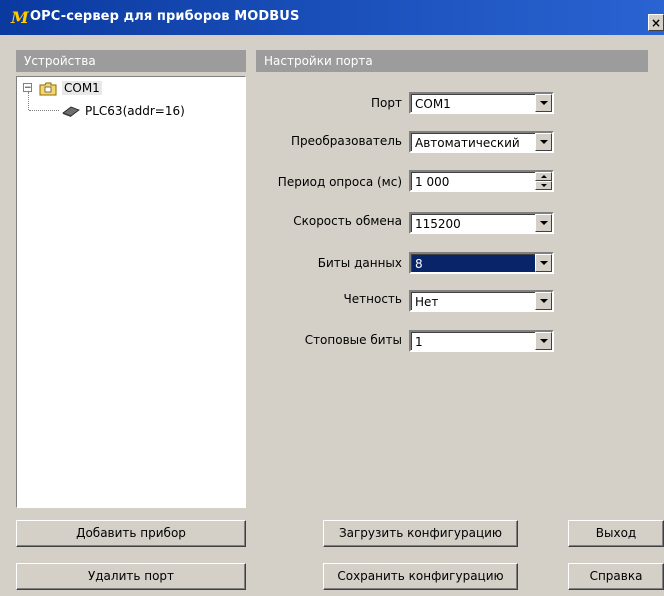 The width and height of the screenshot is (664, 596). I want to click on modbus-logo-icon: M, so click(20, 17).